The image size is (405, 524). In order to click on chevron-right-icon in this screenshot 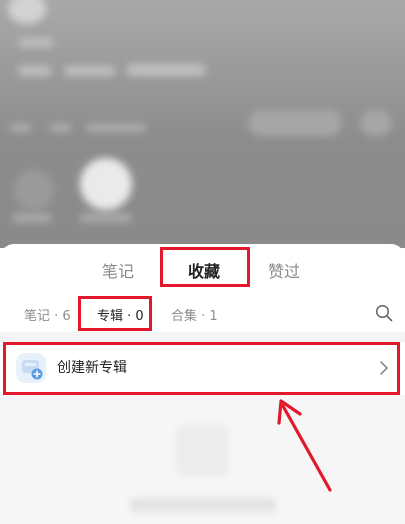, I will do `click(384, 368)`.